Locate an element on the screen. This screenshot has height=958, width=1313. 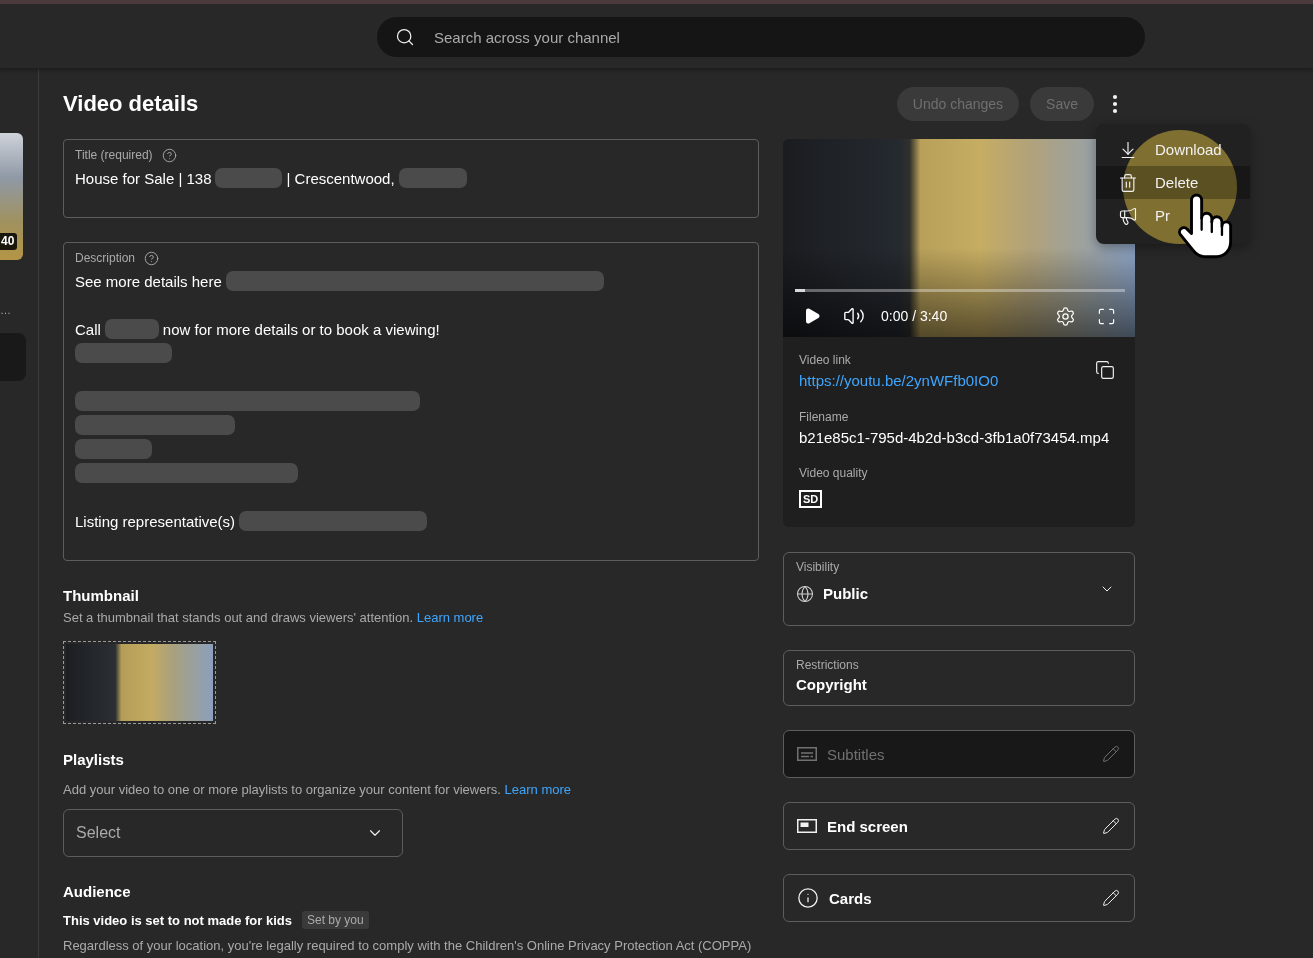
field-value: Public is located at coordinates (845, 594).